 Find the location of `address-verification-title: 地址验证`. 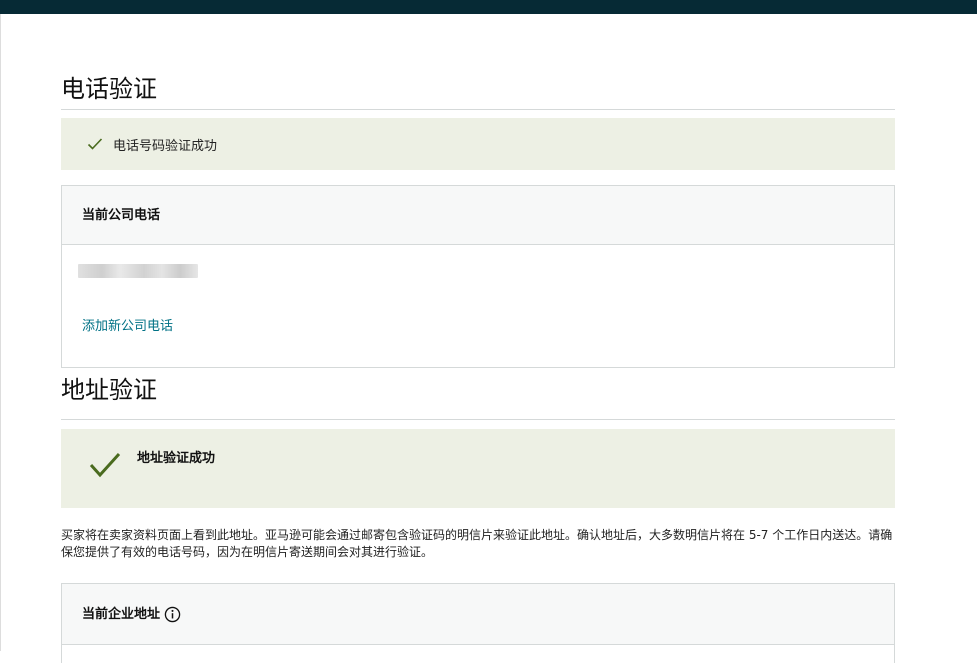

address-verification-title: 地址验证 is located at coordinates (478, 394).